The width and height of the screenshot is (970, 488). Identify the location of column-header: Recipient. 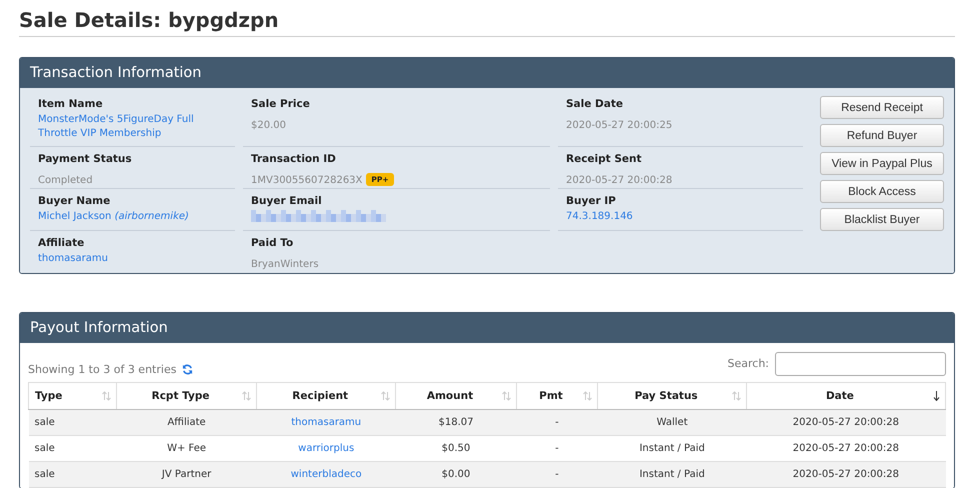
(326, 396).